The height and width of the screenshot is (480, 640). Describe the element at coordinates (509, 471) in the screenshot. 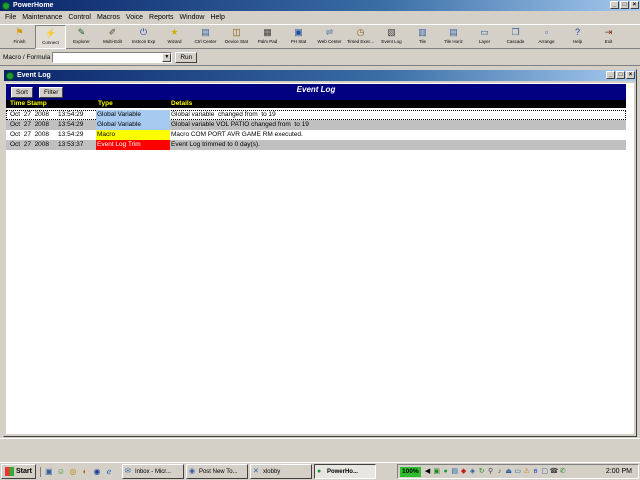

I see `usb-icon: ⏏` at that location.